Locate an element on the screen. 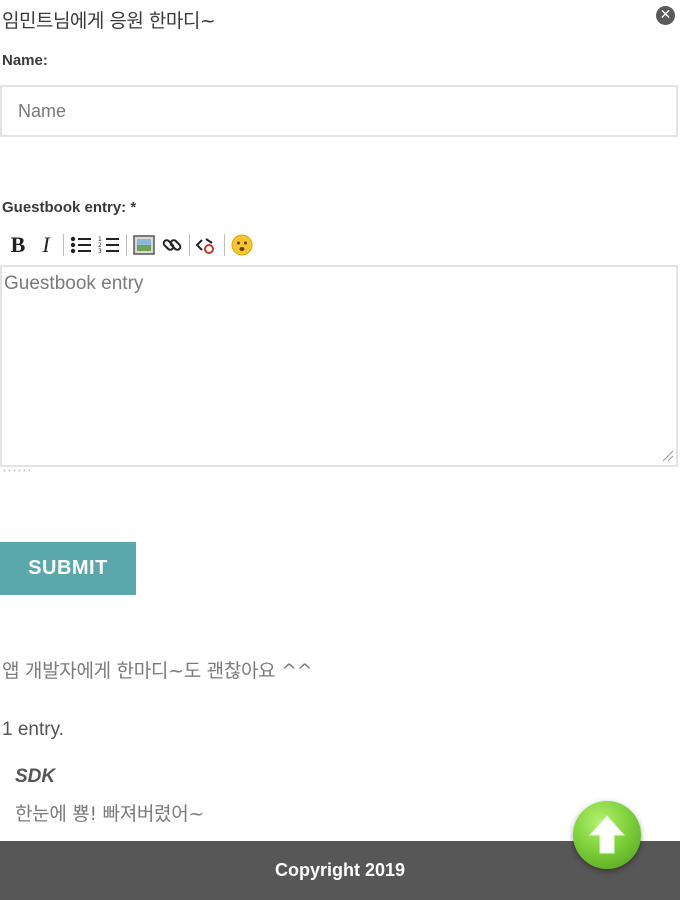 The height and width of the screenshot is (900, 680). resize-handle-icon is located at coordinates (667, 455).